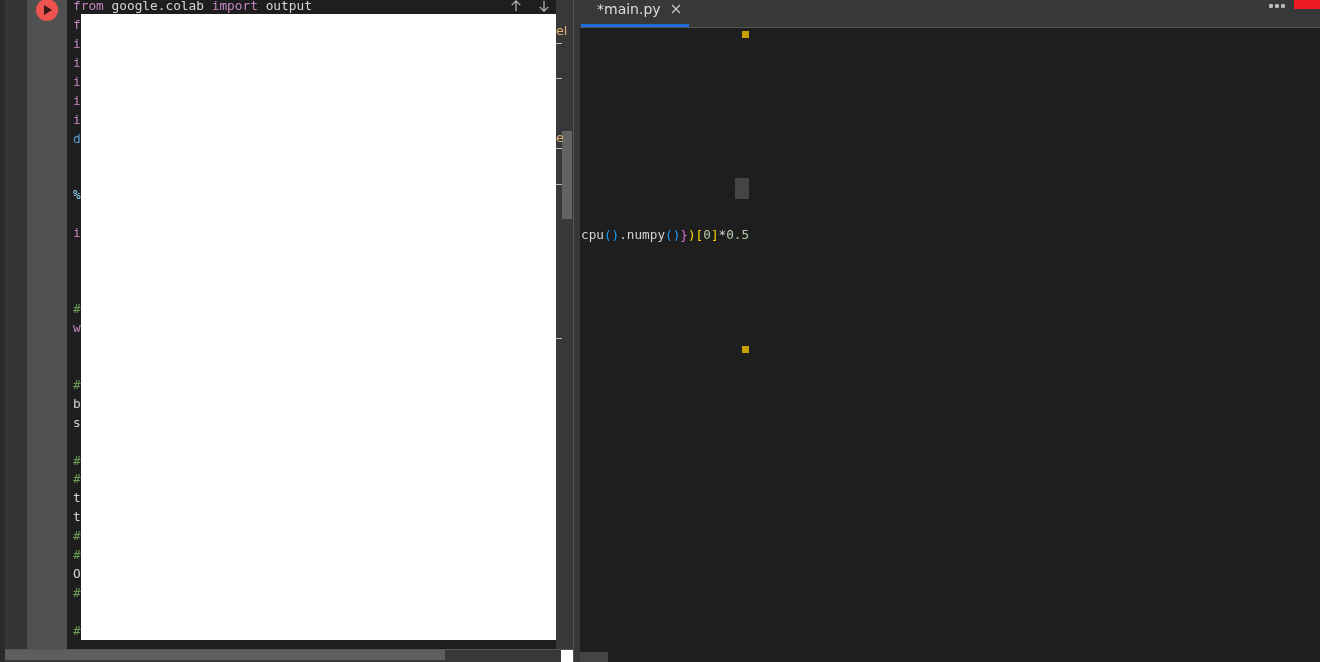 The width and height of the screenshot is (1320, 662). Describe the element at coordinates (77, 574) in the screenshot. I see `code-line: O` at that location.